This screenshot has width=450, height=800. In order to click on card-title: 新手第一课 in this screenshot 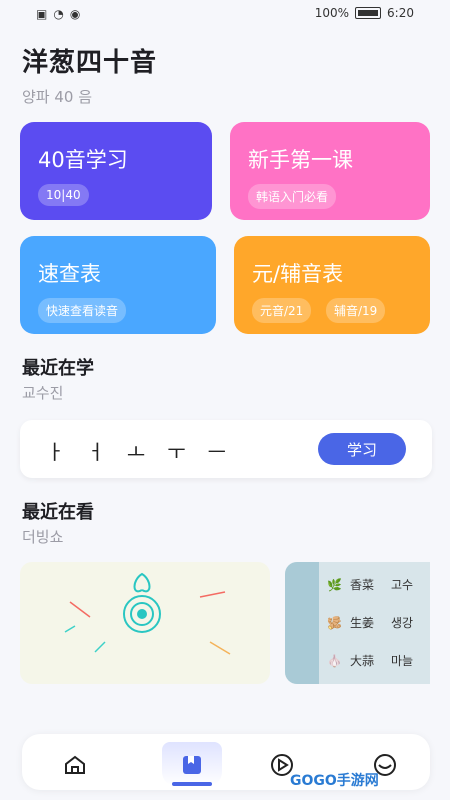, I will do `click(300, 160)`.